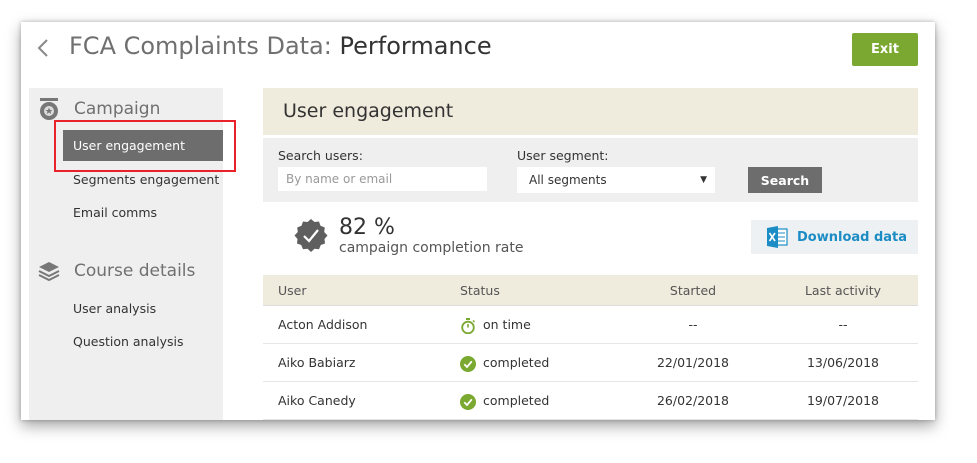 Image resolution: width=977 pixels, height=463 pixels. I want to click on app-title: FCA Complaints Data:, so click(200, 46).